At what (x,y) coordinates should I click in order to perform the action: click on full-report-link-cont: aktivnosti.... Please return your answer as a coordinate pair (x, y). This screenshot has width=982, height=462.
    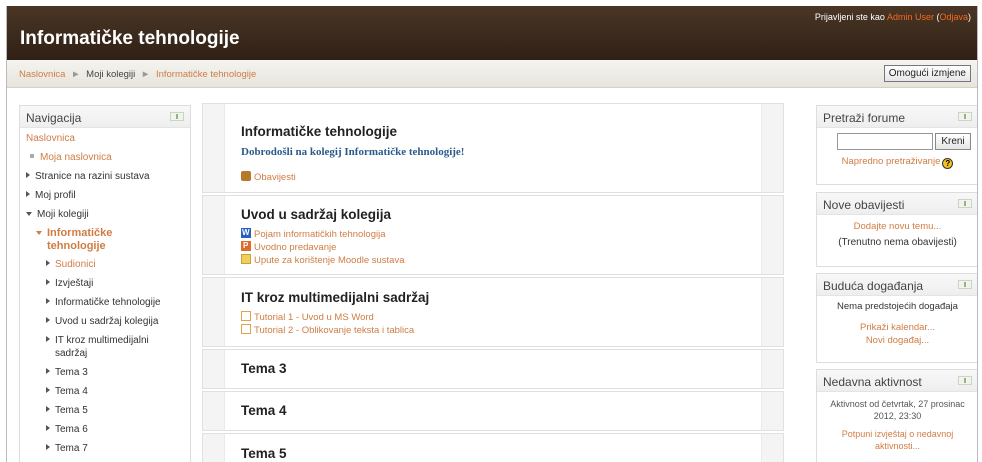
    Looking at the image, I should click on (897, 446).